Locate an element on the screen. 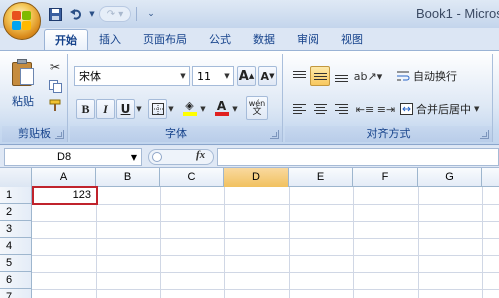 This screenshot has height=298, width=499. borders-dropdown: ▼ is located at coordinates (171, 109).